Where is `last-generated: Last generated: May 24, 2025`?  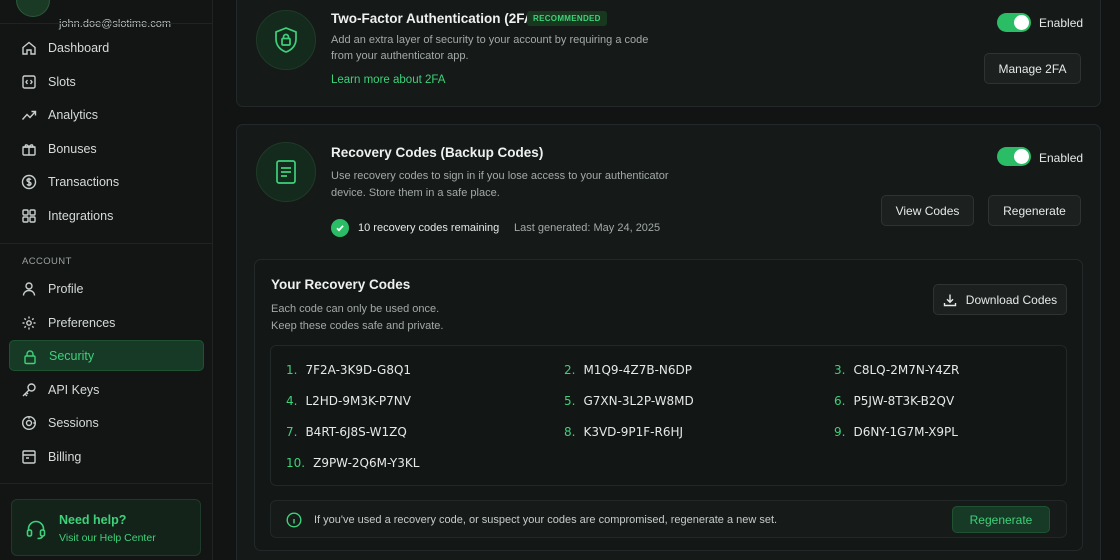 last-generated: Last generated: May 24, 2025 is located at coordinates (587, 228).